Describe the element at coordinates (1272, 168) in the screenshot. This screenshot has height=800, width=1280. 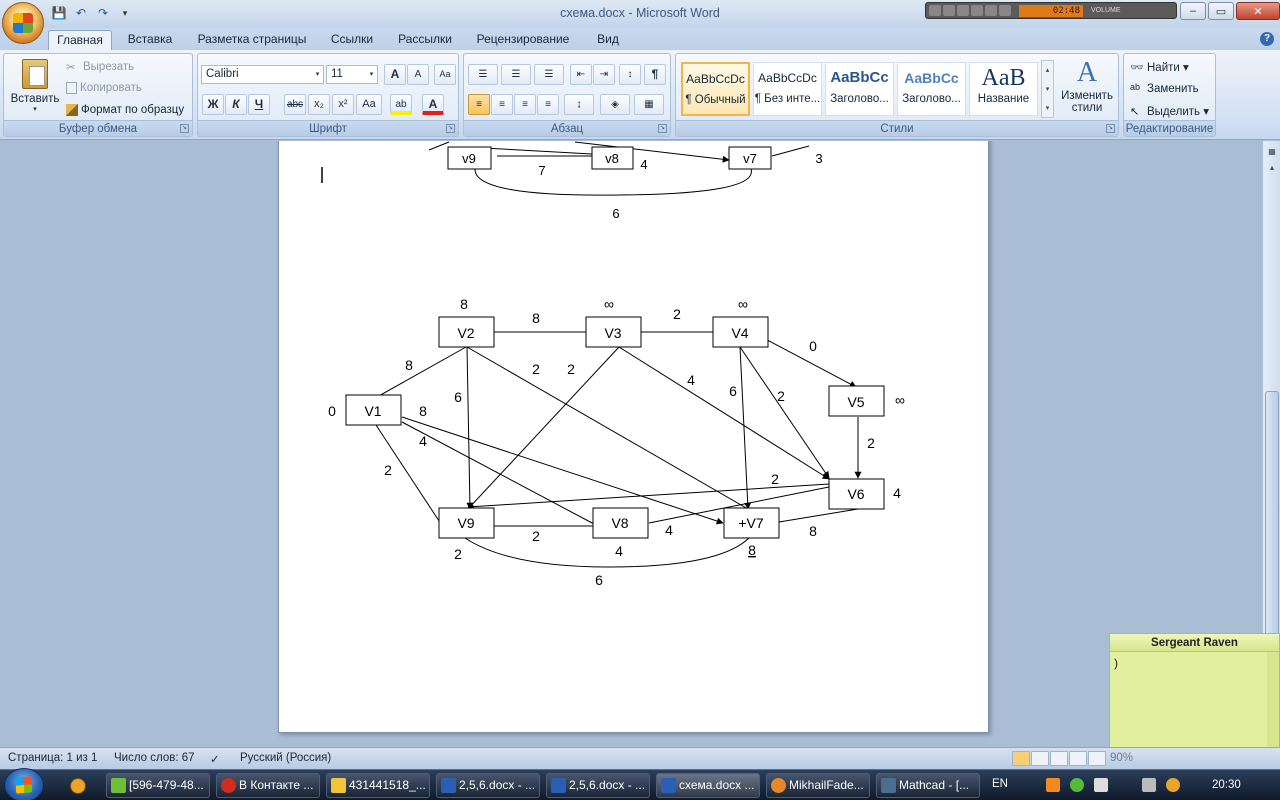
I see `scroll-up-arrow: ▴` at that location.